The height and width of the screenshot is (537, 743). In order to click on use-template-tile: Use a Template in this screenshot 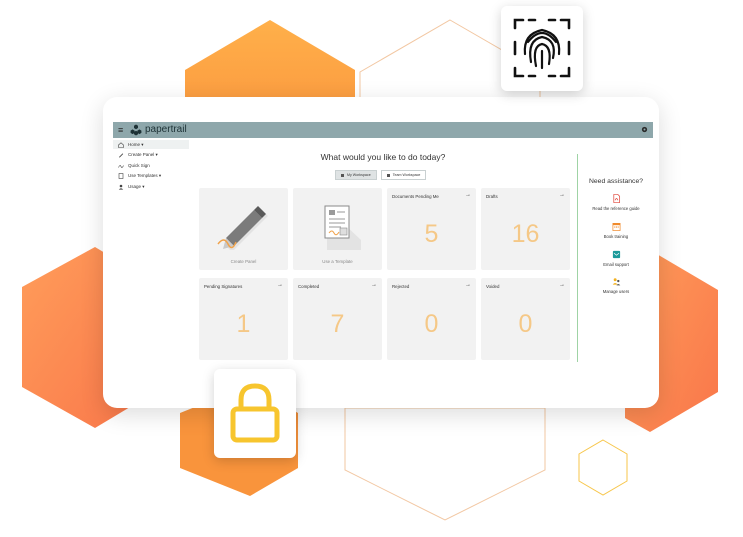, I will do `click(337, 229)`.